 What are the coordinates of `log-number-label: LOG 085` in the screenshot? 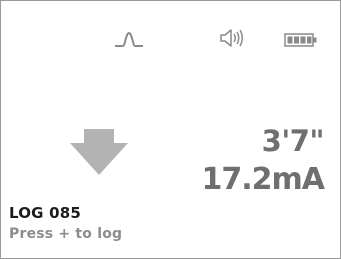 It's located at (45, 213).